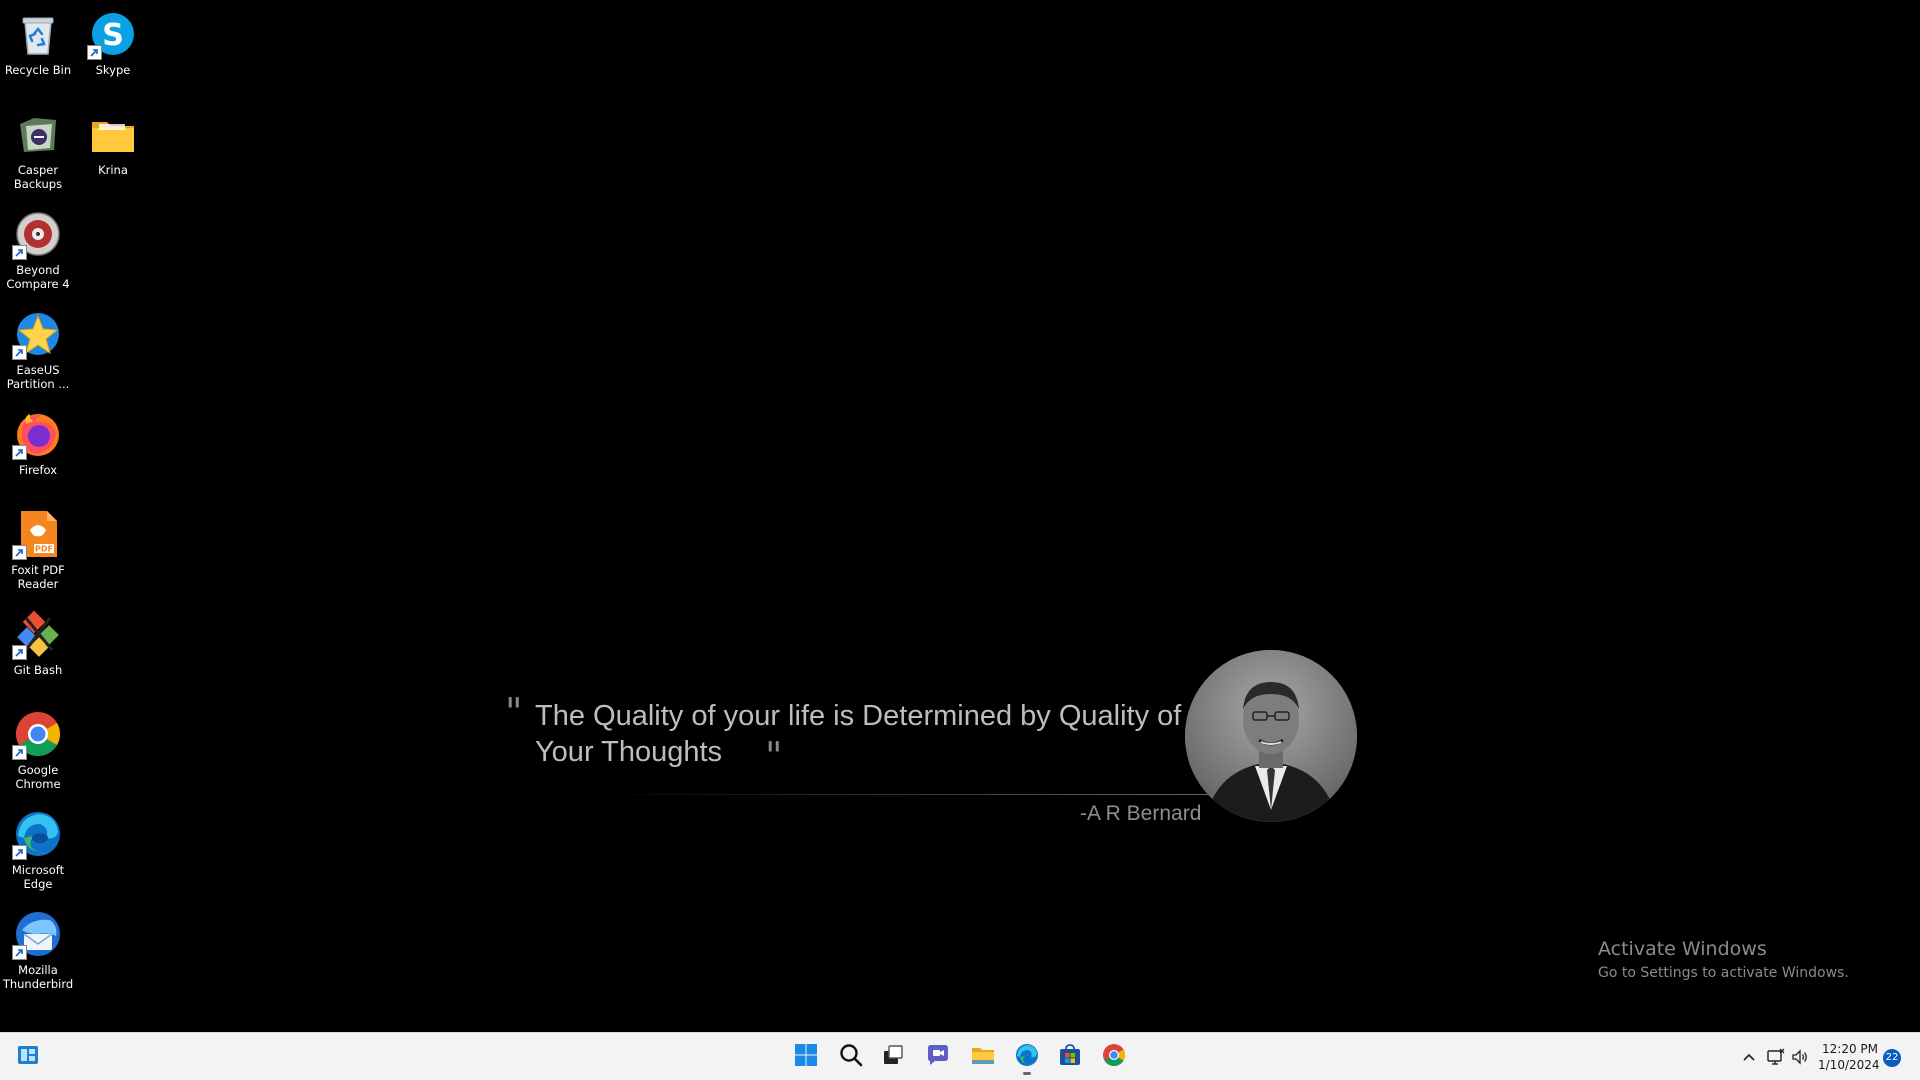 Image resolution: width=1920 pixels, height=1080 pixels. I want to click on skype-icon: S, so click(113, 34).